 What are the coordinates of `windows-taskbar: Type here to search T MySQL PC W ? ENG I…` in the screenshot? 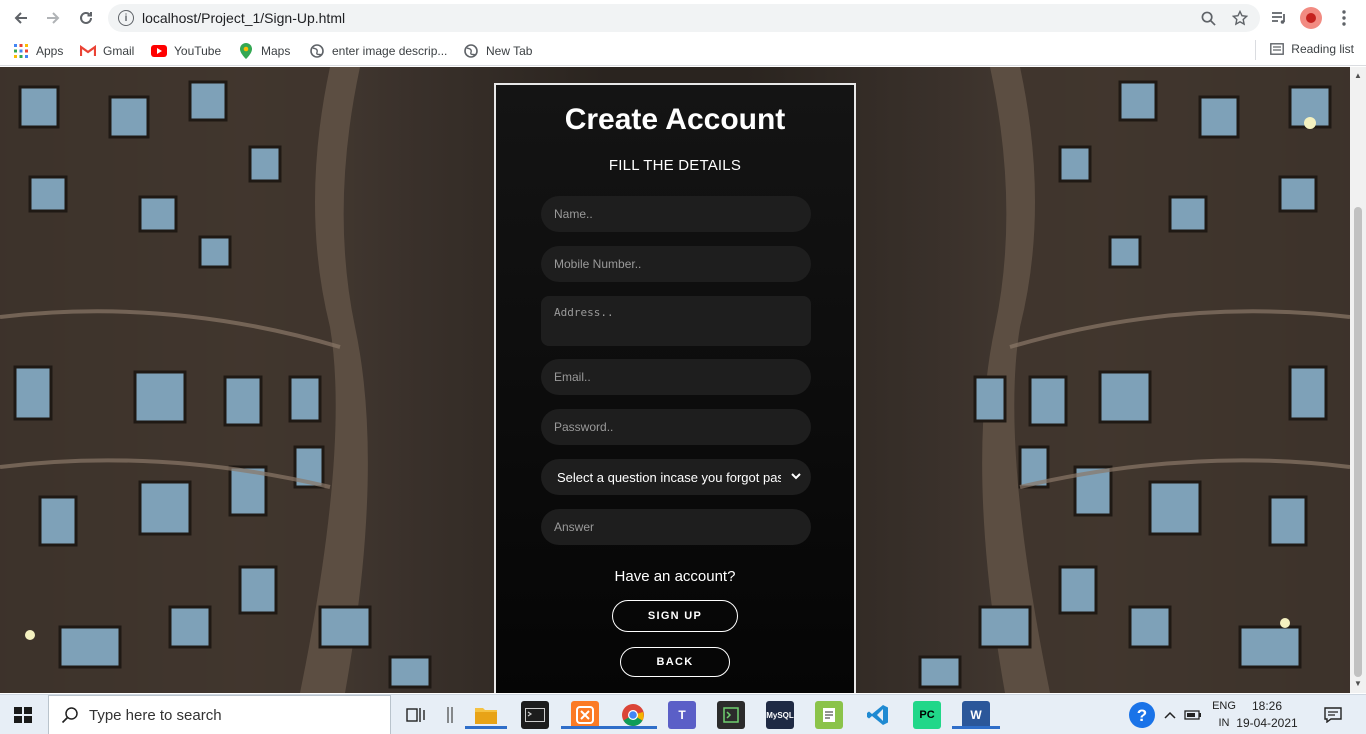 It's located at (683, 714).